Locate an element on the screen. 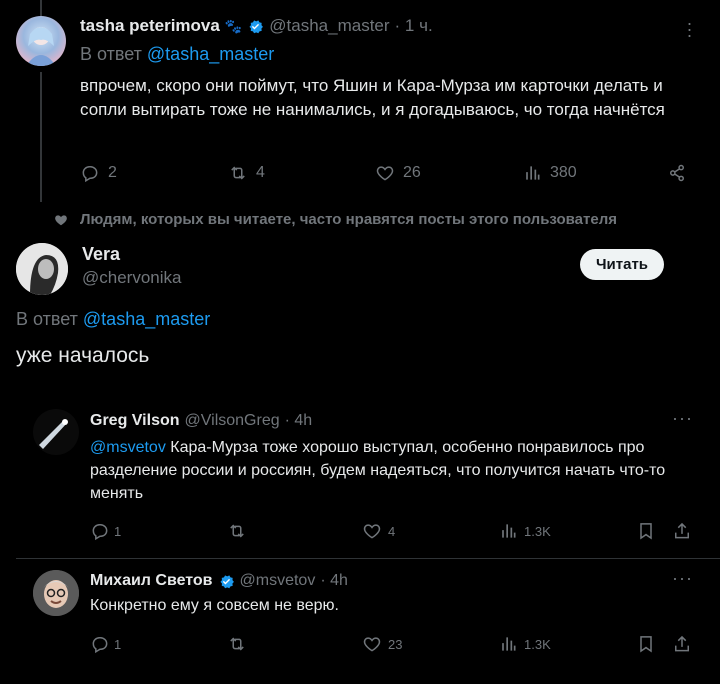 This screenshot has height=684, width=720. heart-filled-icon is located at coordinates (61, 219).